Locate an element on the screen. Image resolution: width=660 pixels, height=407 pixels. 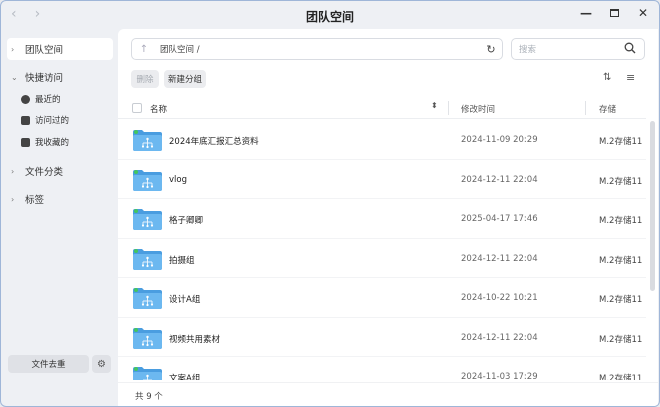
sidebar-item-label: 最近的 is located at coordinates (48, 100).